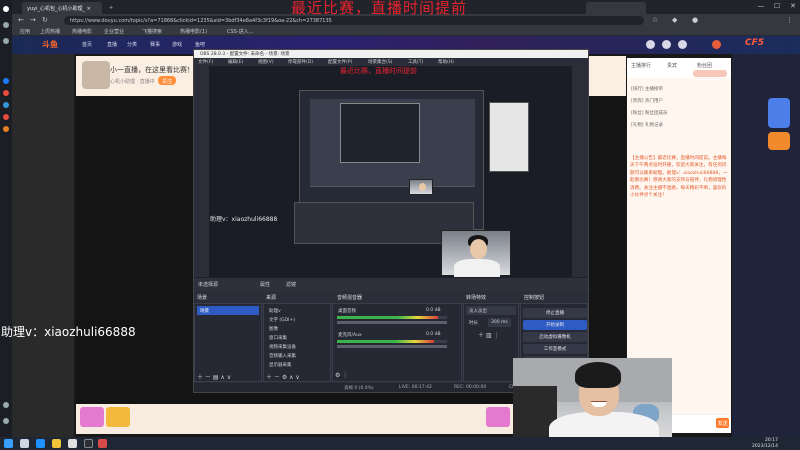  Describe the element at coordinates (271, 298) in the screenshot. I see `sources-dock-title: 来源` at that location.